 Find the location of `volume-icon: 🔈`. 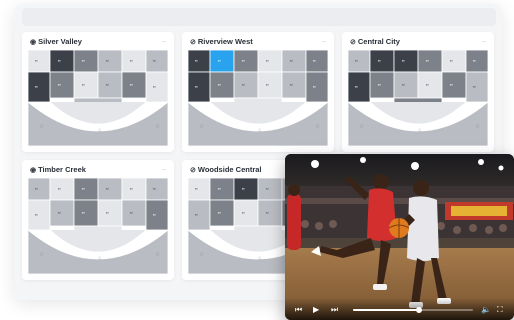

volume-icon: 🔈 is located at coordinates (486, 310).